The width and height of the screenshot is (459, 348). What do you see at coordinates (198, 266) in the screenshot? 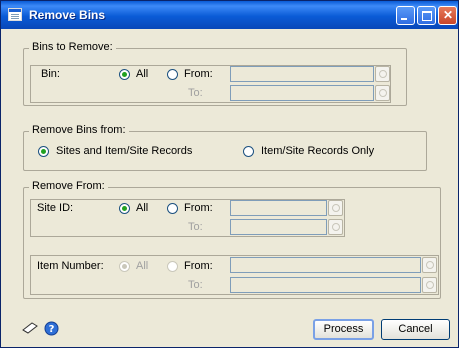
I see `item-from-label: From:` at bounding box center [198, 266].